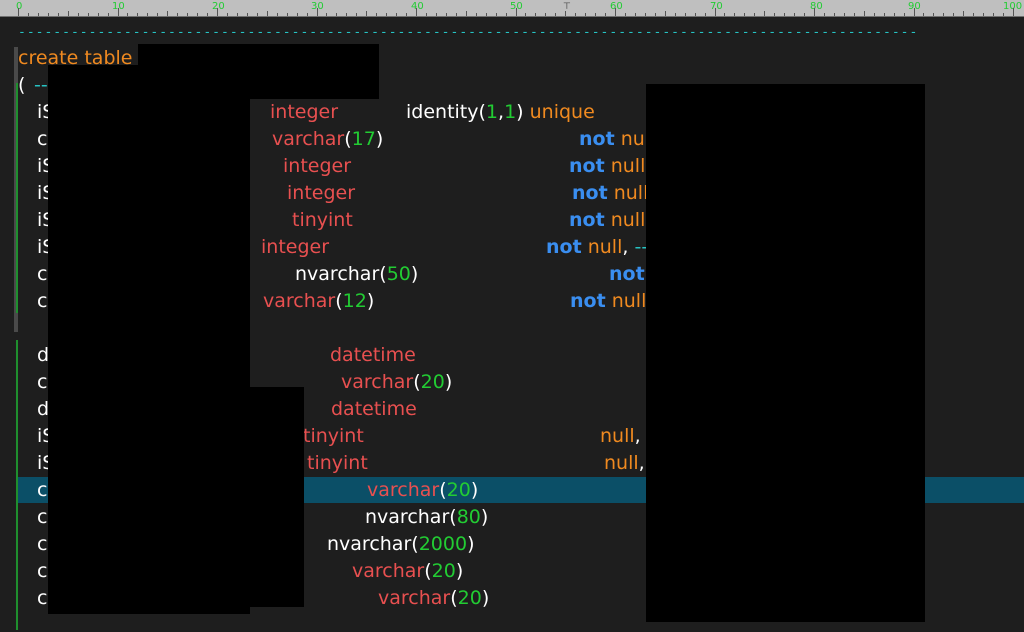  I want to click on ruler-label: 20, so click(218, 6).